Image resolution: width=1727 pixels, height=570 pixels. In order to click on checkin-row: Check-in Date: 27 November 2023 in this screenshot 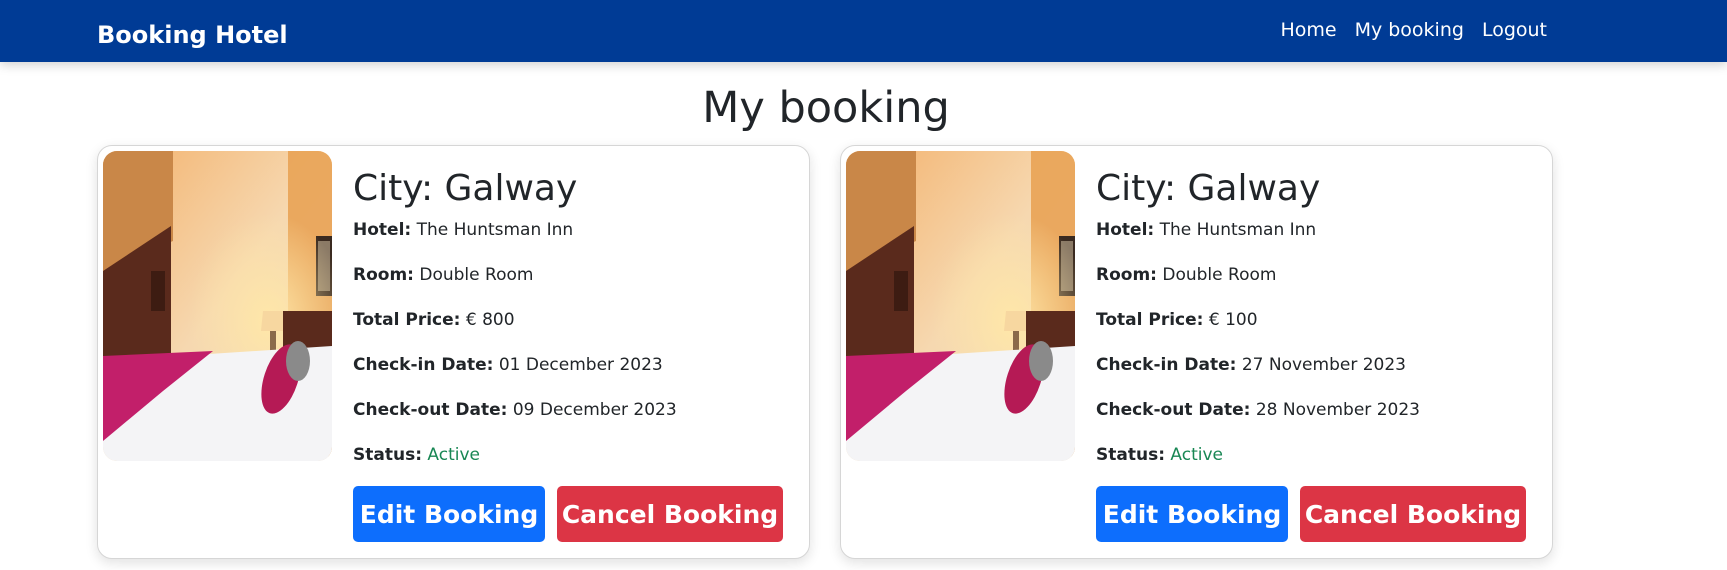, I will do `click(1311, 376)`.